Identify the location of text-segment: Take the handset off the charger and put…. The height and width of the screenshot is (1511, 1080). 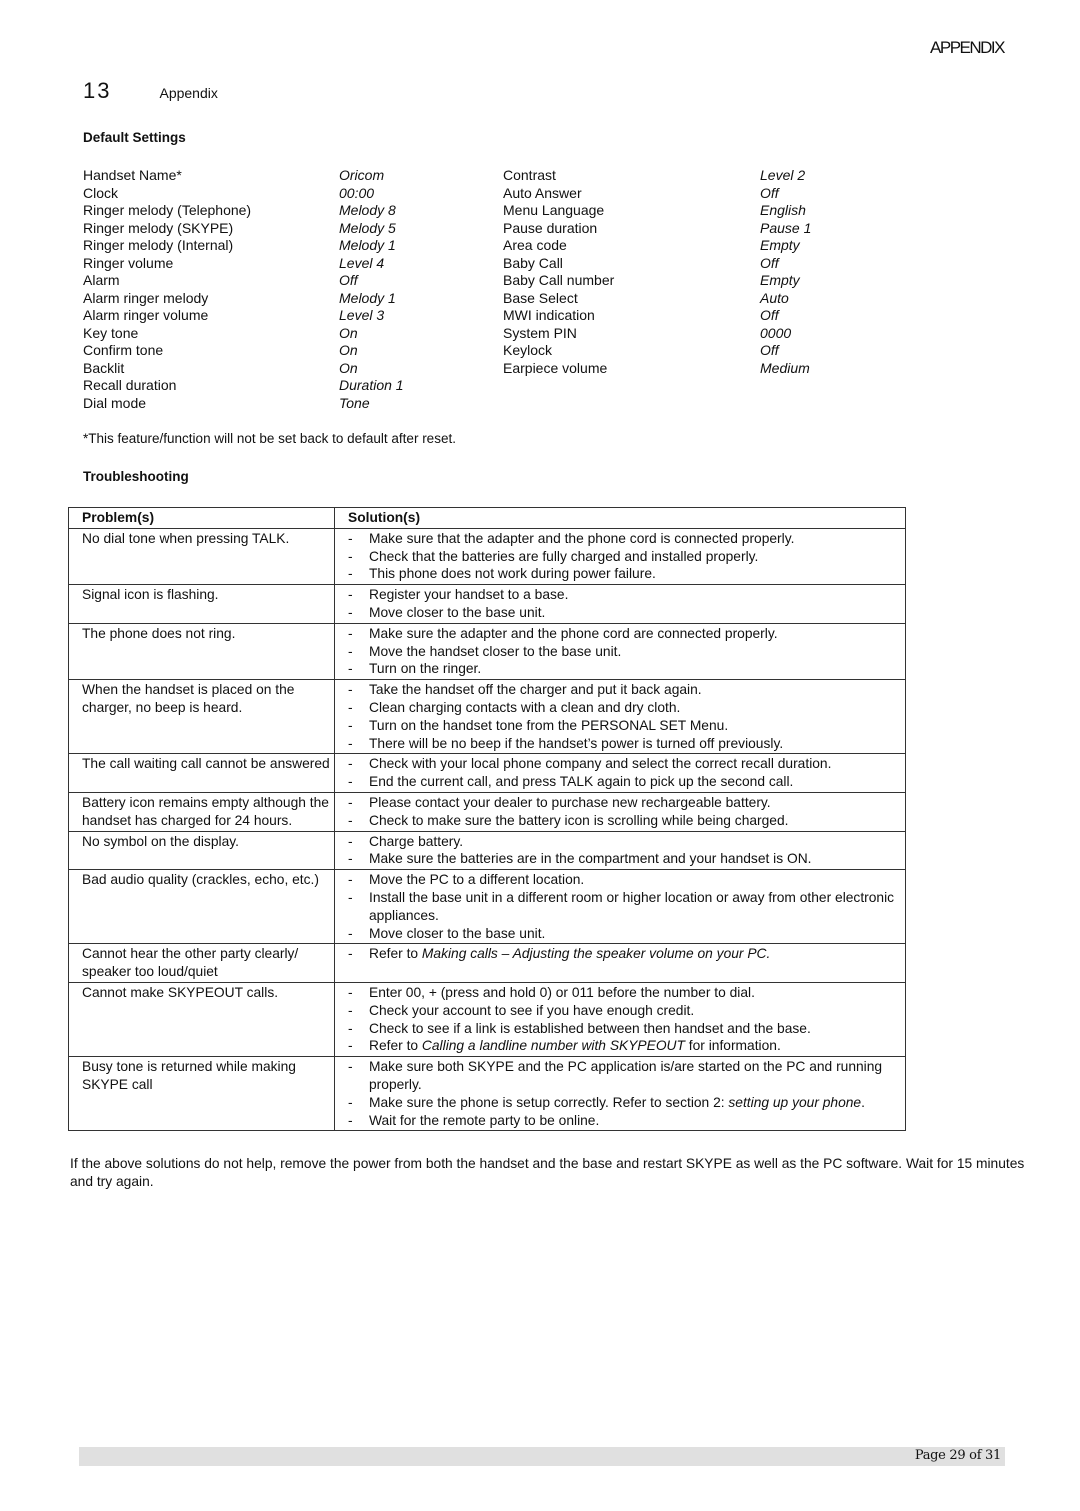
(535, 690).